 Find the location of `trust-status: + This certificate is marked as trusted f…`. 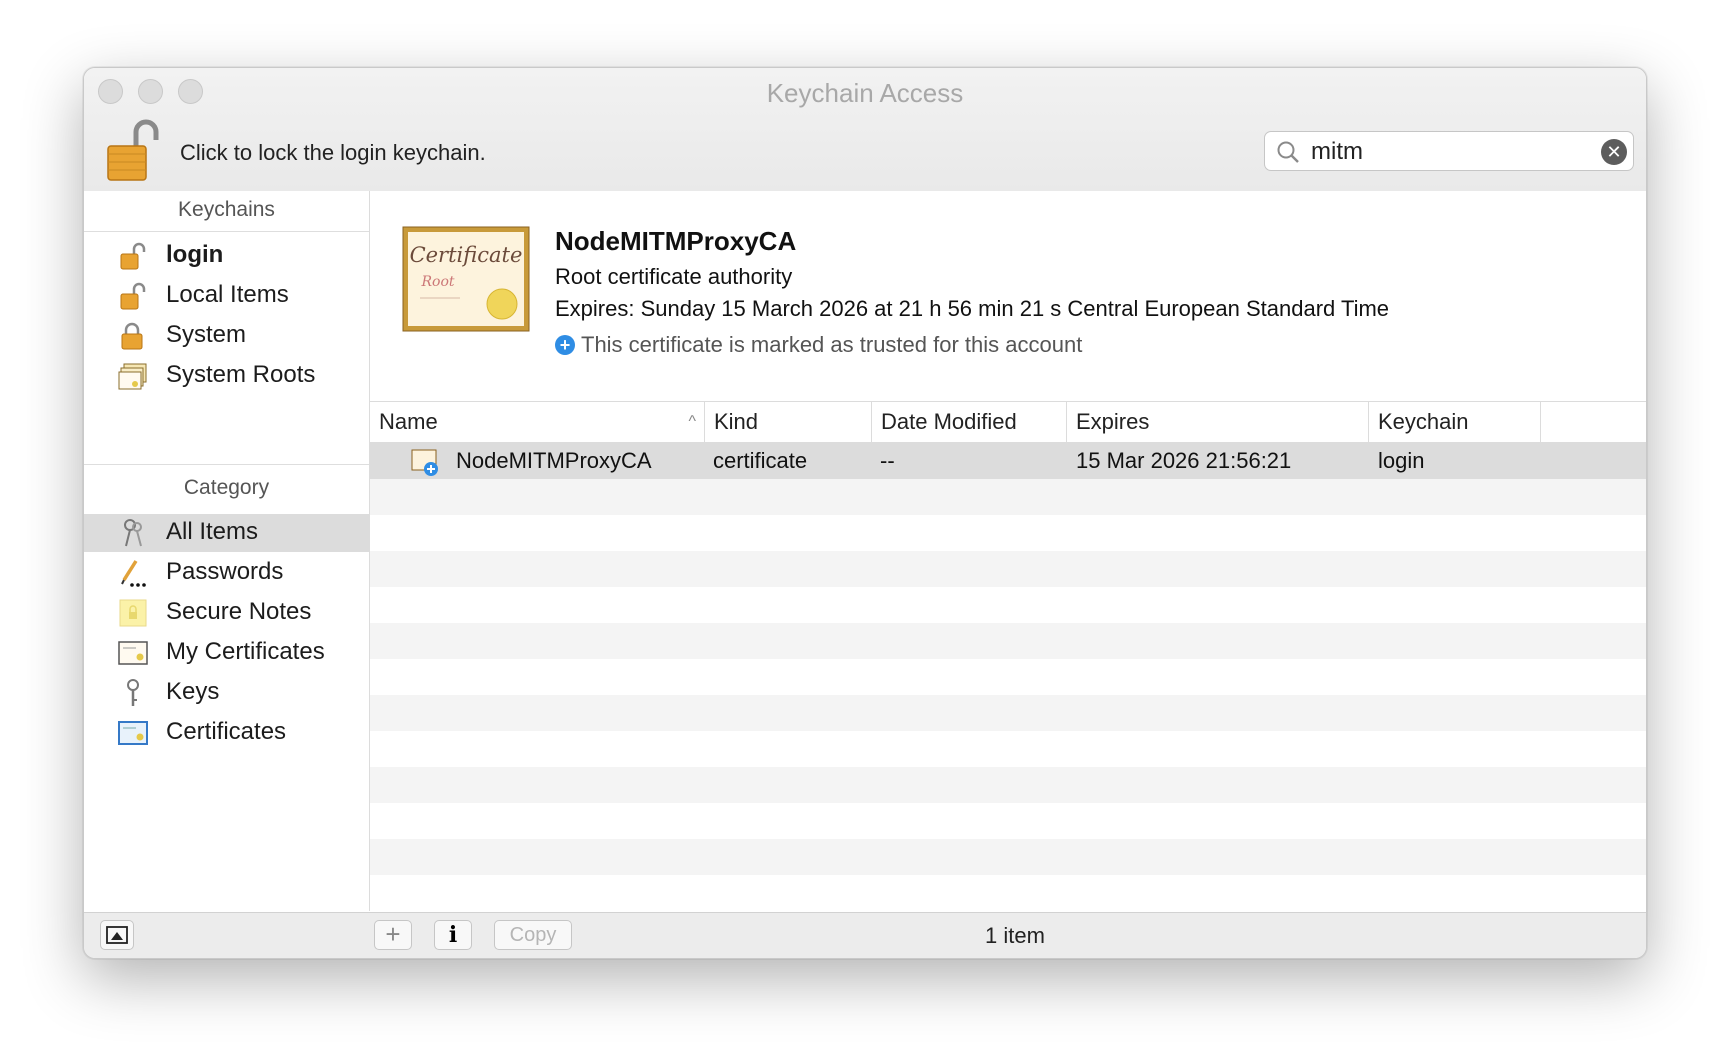

trust-status: + This certificate is marked as trusted f… is located at coordinates (818, 345).